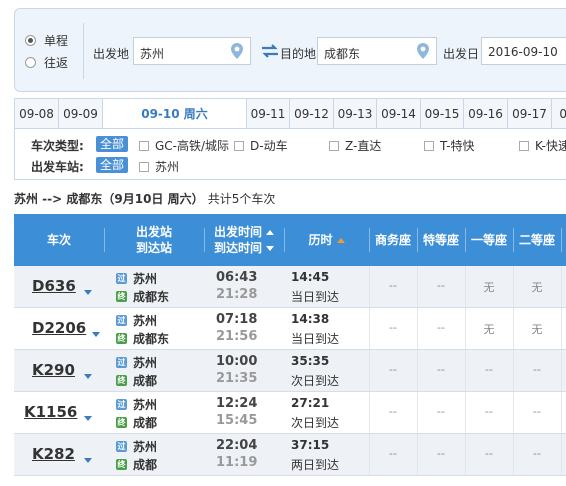 This screenshot has height=486, width=566. I want to click on trip-round: 往返, so click(55, 62).